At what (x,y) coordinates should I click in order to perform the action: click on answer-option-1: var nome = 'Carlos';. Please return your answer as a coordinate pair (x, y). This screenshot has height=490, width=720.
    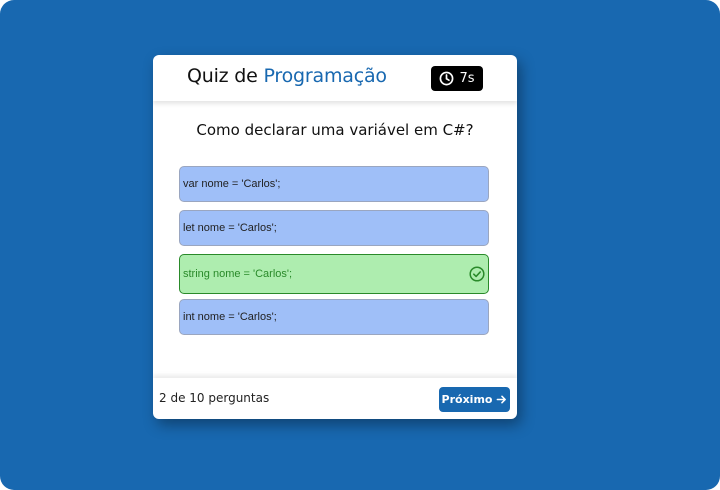
    Looking at the image, I should click on (334, 184).